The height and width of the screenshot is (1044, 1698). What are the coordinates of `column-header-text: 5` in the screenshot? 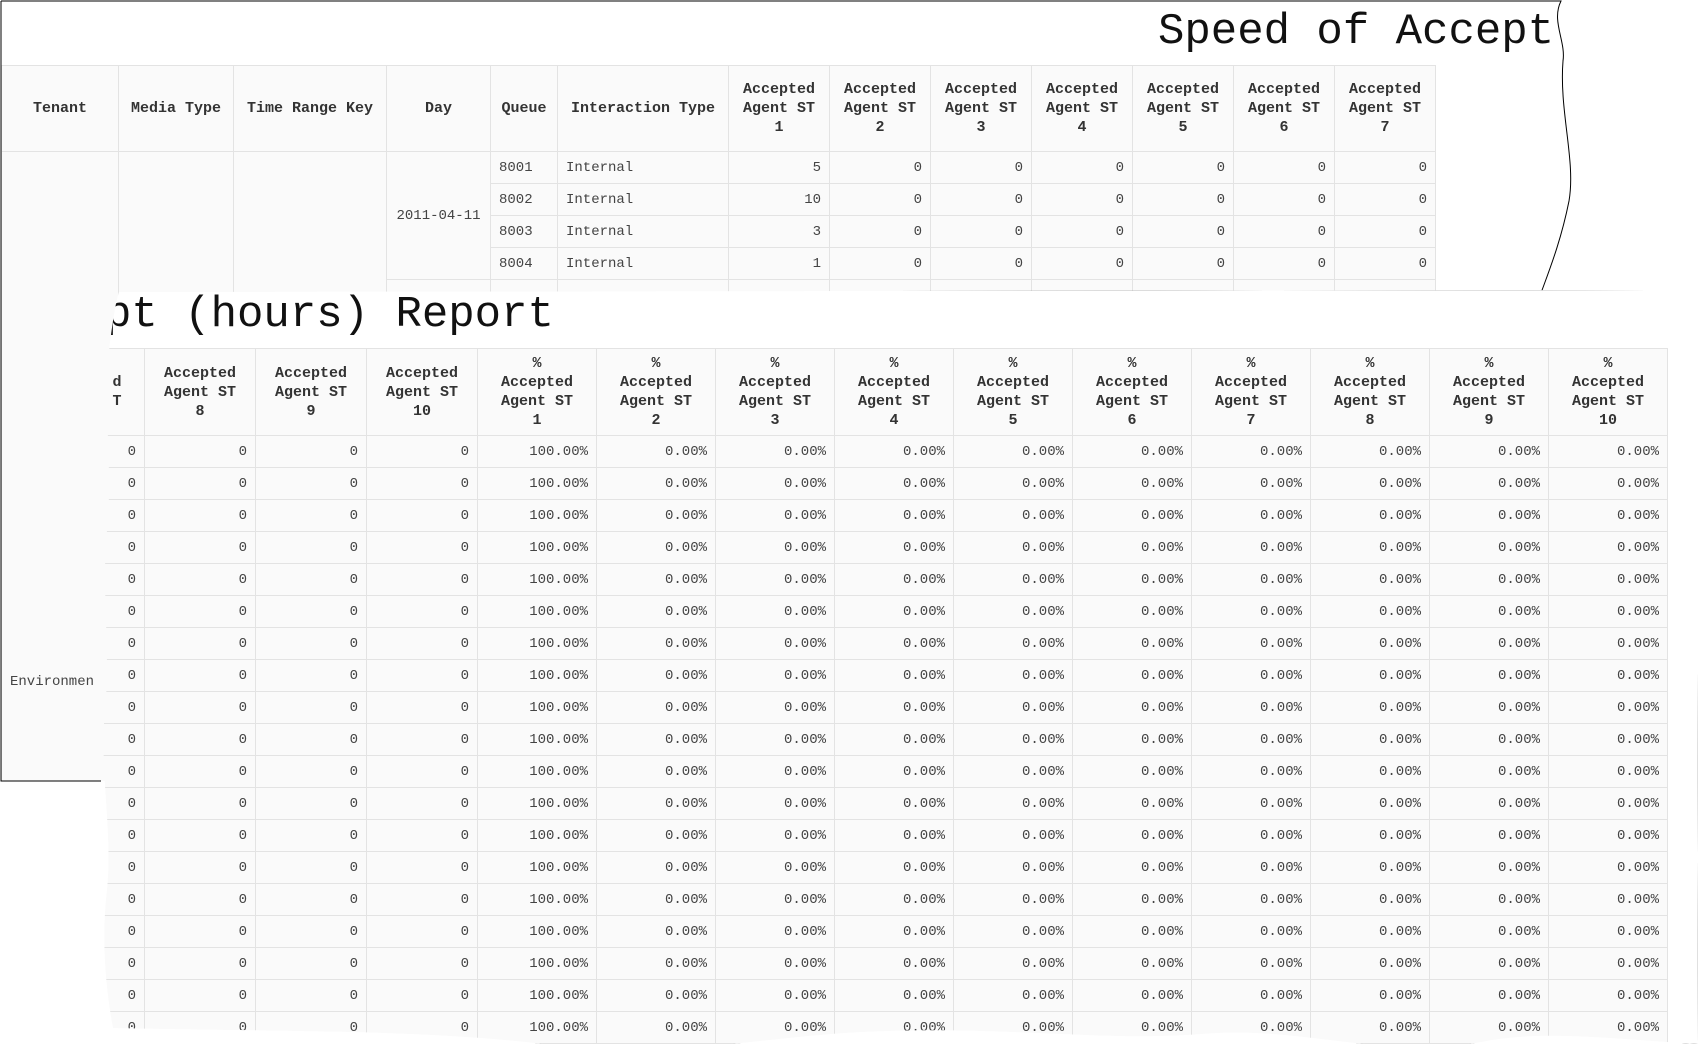 It's located at (1183, 127).